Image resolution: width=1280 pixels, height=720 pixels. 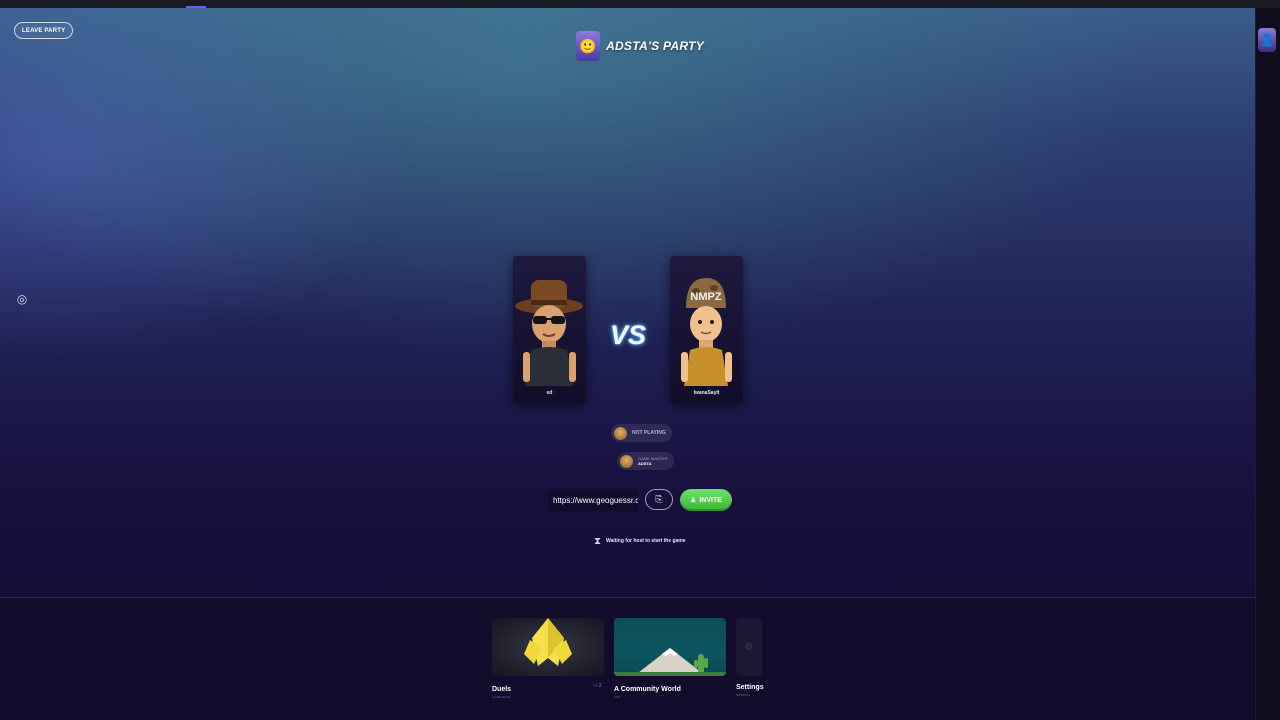 I want to click on right-sidebar: 👤, so click(x=1267, y=364).